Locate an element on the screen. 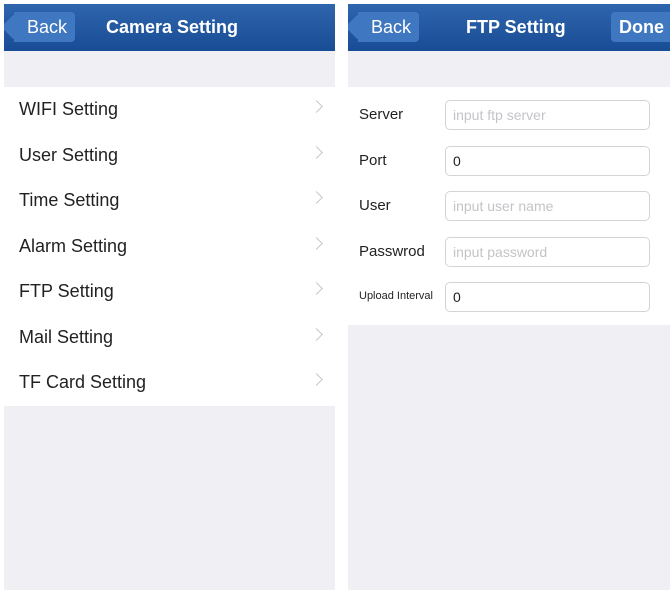 The height and width of the screenshot is (590, 670). user-label: User is located at coordinates (375, 205).